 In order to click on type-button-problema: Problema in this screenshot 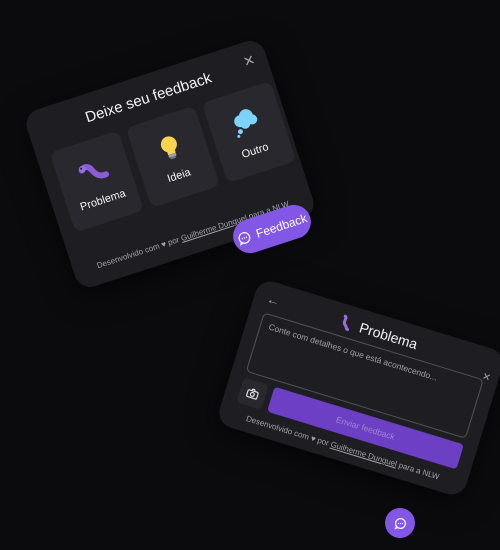, I will do `click(97, 181)`.